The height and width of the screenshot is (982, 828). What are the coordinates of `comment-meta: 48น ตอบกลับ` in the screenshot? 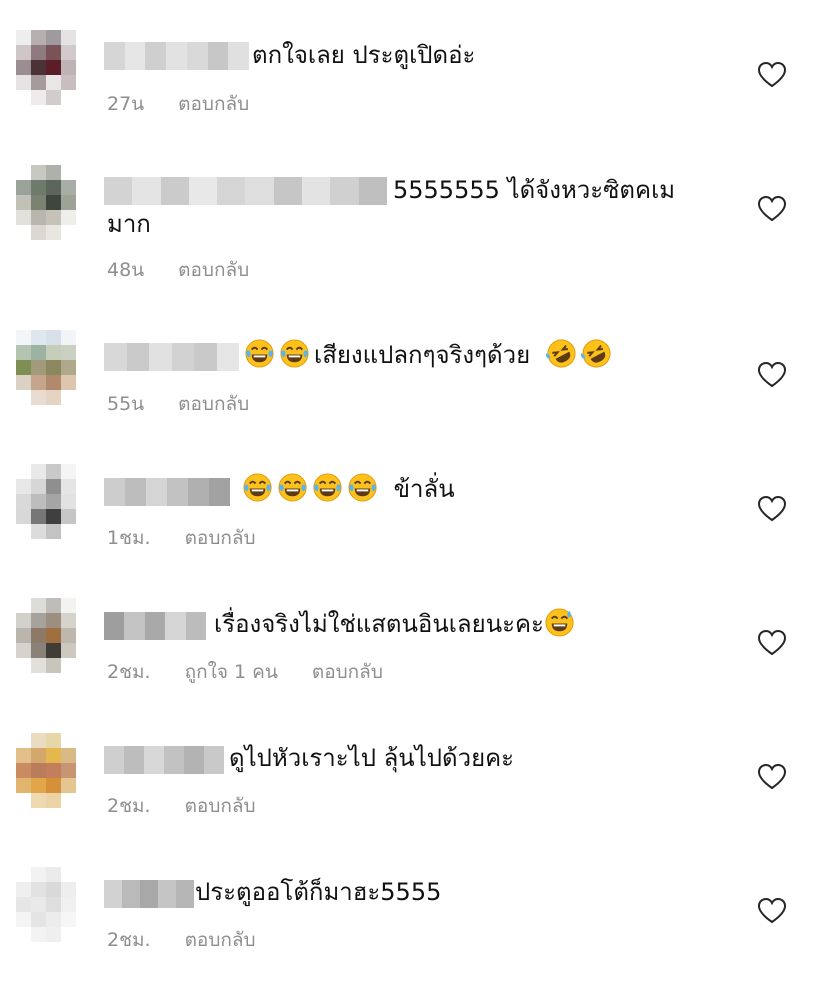 It's located at (178, 270).